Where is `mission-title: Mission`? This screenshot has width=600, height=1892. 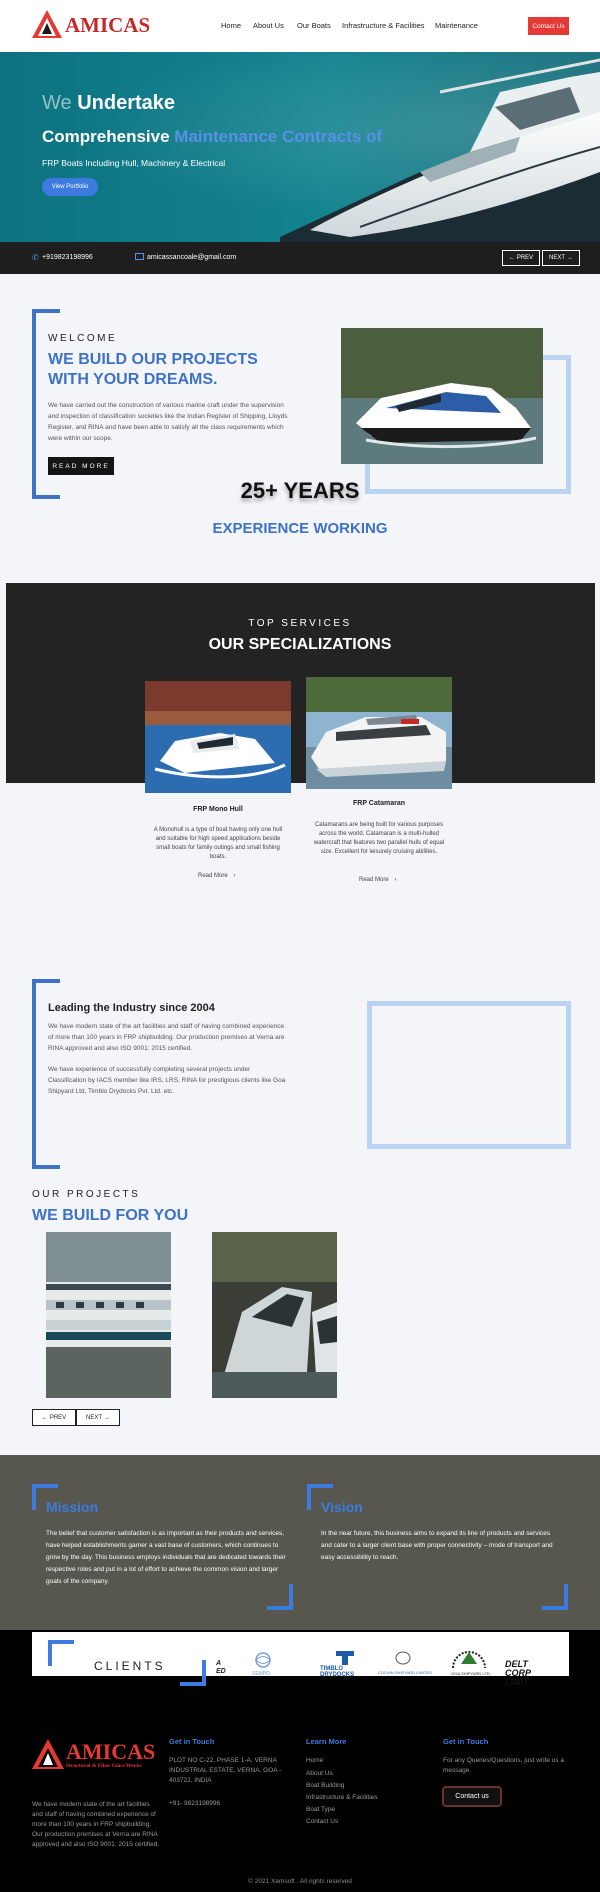
mission-title: Mission is located at coordinates (72, 1507).